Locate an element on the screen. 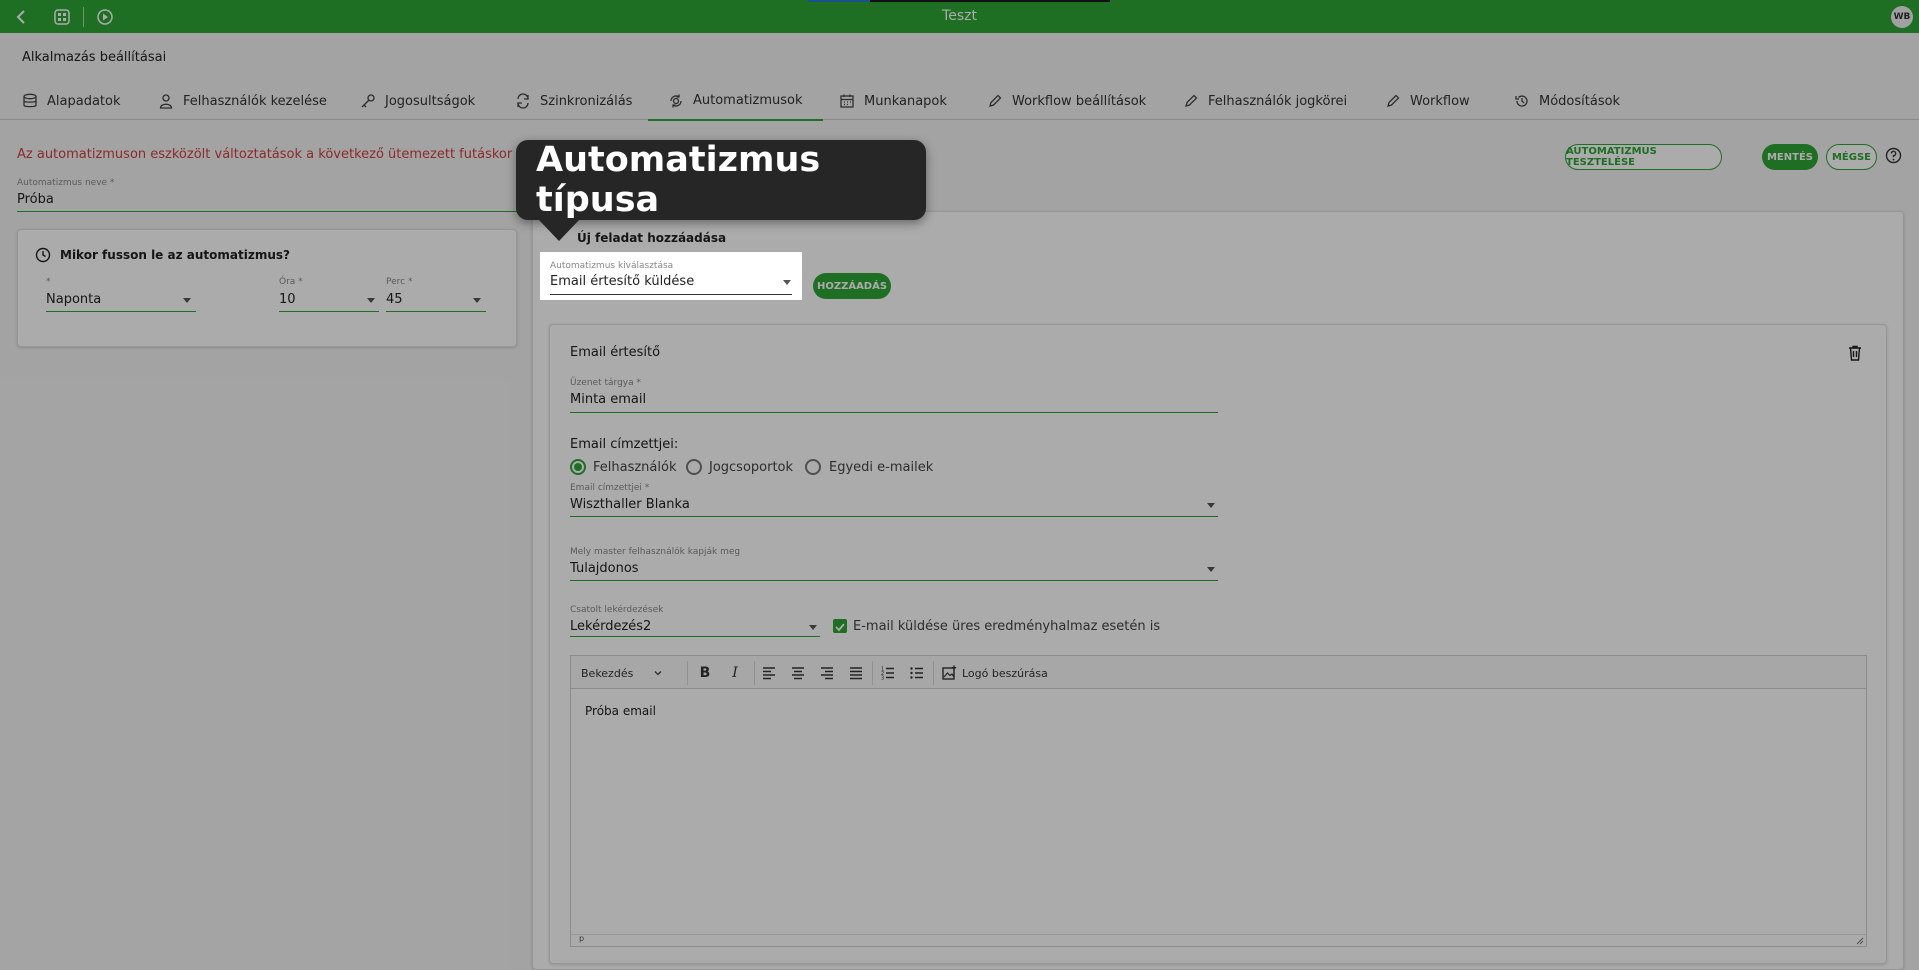 Image resolution: width=1919 pixels, height=970 pixels. automation-type-value: Email értesítő küldése is located at coordinates (622, 281).